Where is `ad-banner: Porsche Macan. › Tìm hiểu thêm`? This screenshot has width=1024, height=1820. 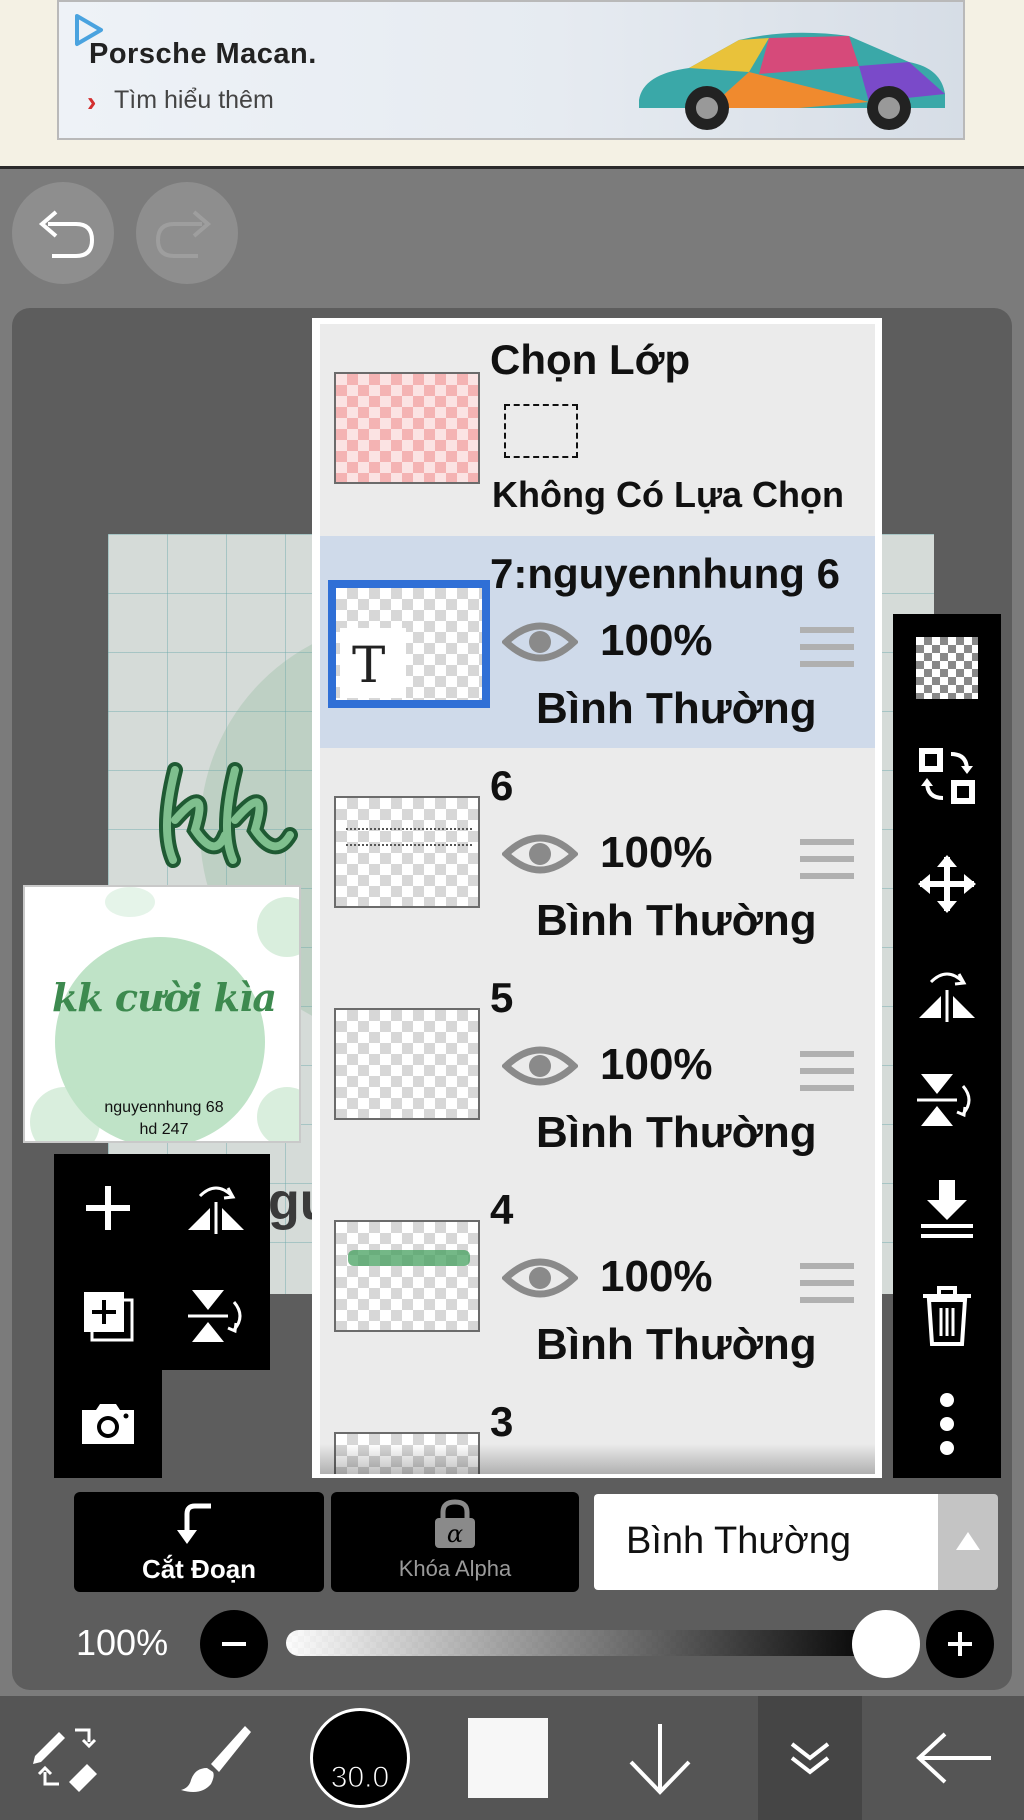 ad-banner: Porsche Macan. › Tìm hiểu thêm is located at coordinates (512, 84).